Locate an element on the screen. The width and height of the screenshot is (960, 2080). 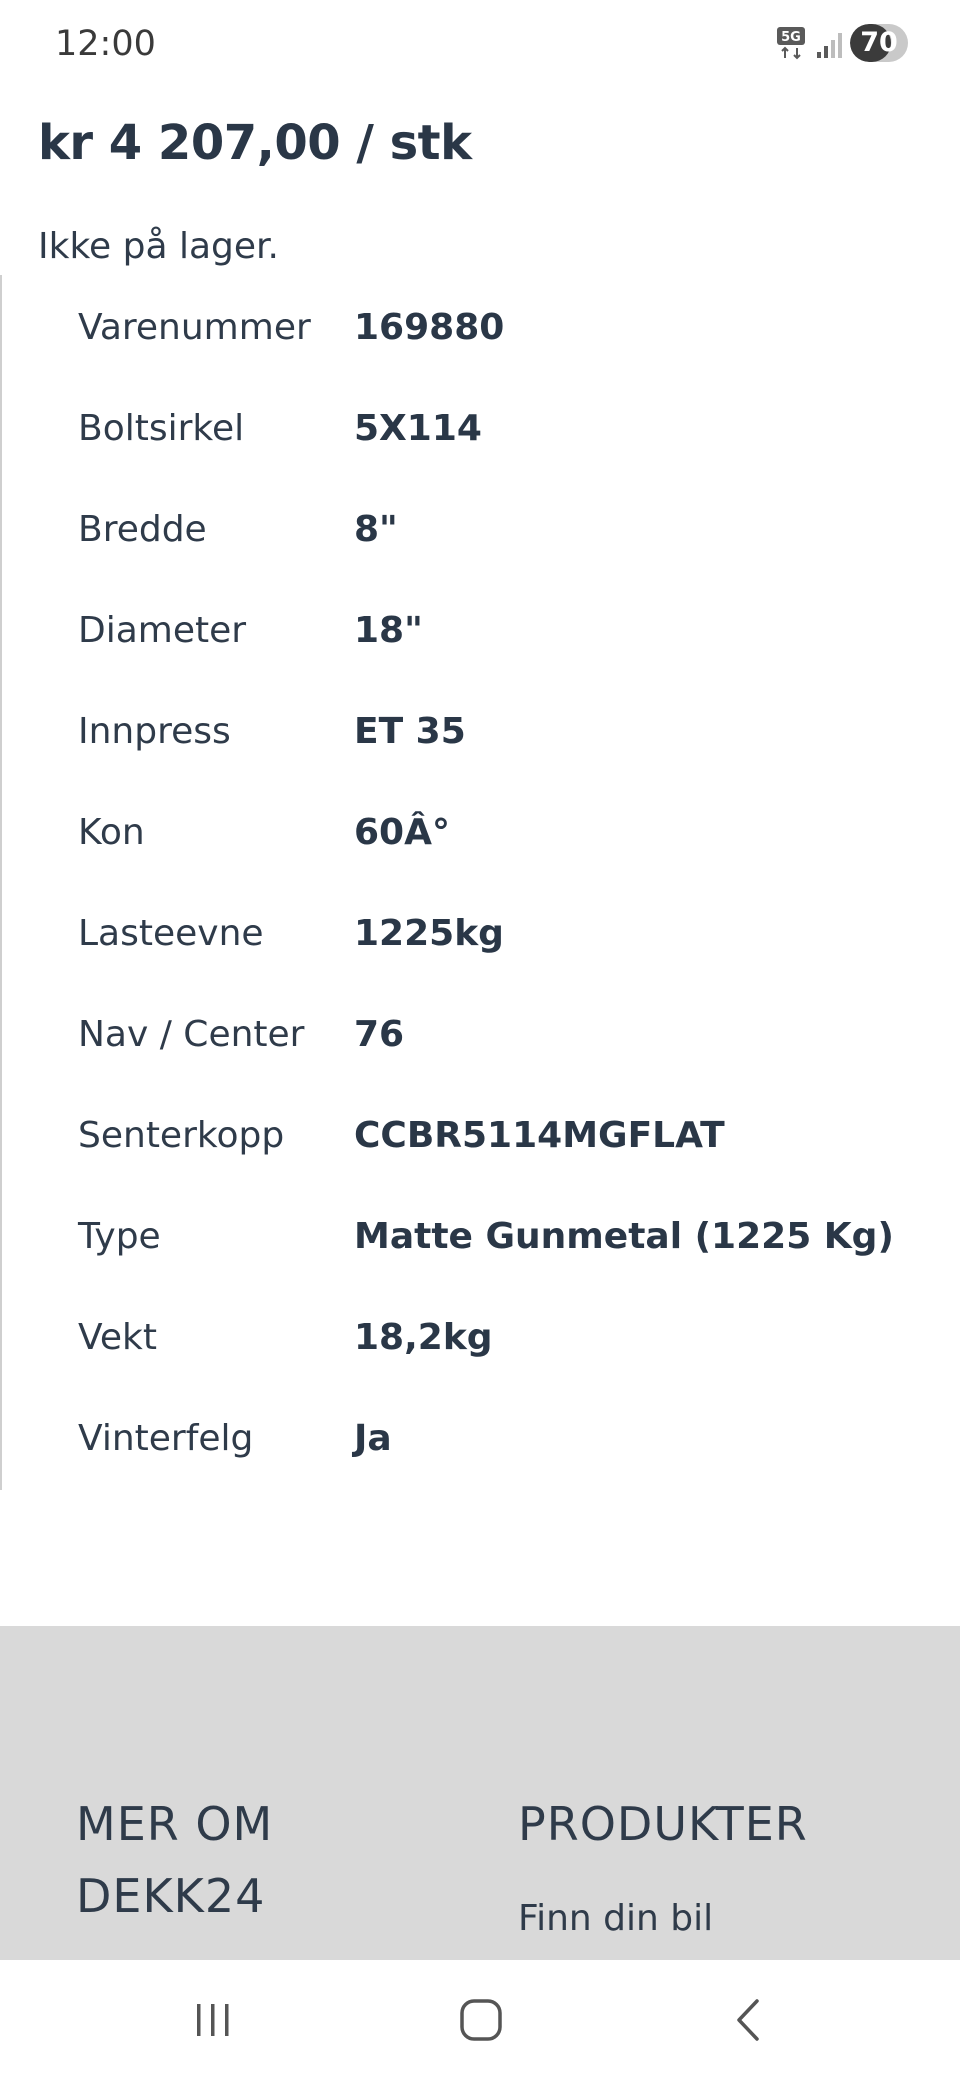
footer-heading-about-line1: MER OM is located at coordinates (175, 1824).